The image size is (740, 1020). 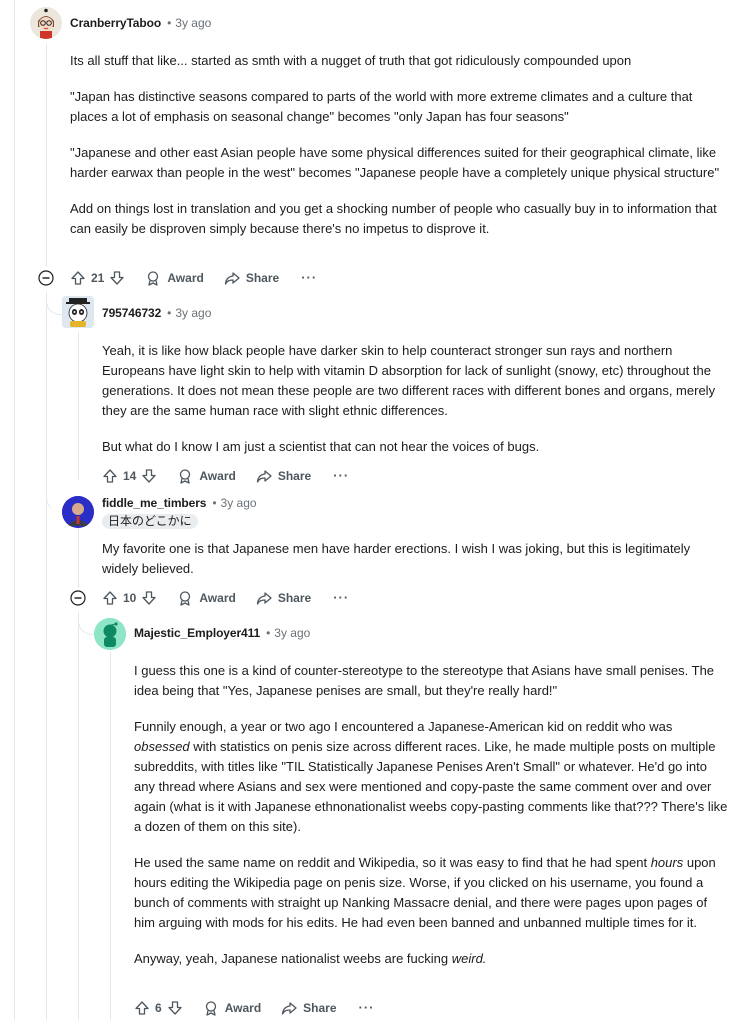 What do you see at coordinates (46, 656) in the screenshot?
I see `thread-line-cranberry-cont` at bounding box center [46, 656].